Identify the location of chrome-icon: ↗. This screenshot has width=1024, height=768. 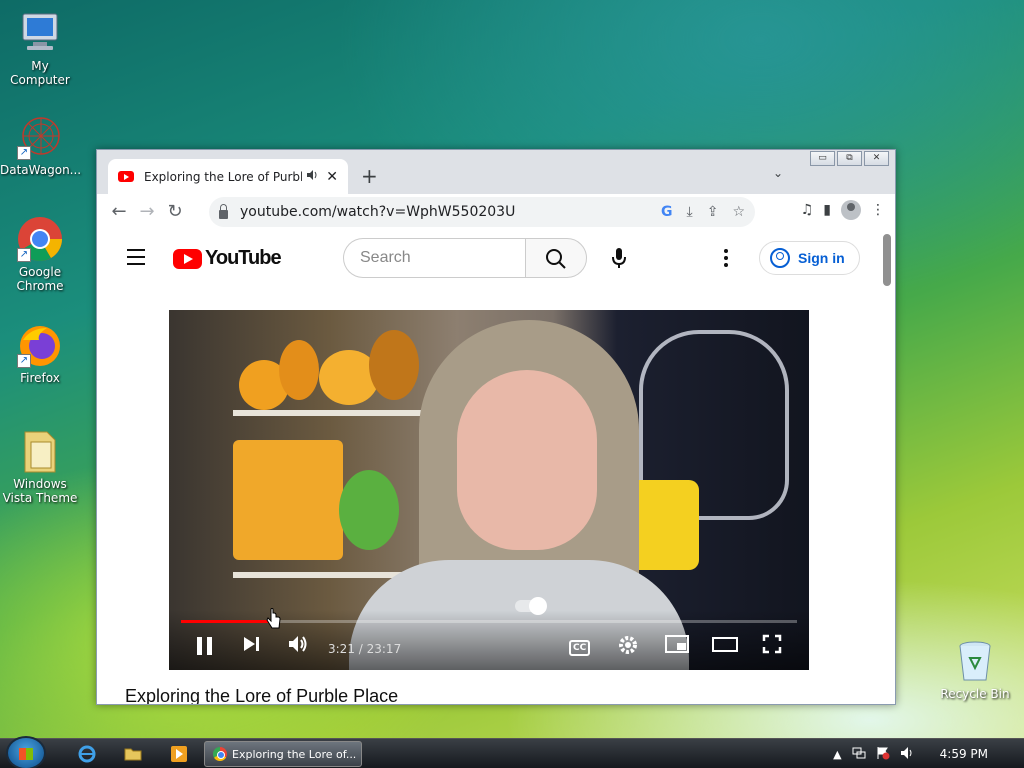
(40, 239).